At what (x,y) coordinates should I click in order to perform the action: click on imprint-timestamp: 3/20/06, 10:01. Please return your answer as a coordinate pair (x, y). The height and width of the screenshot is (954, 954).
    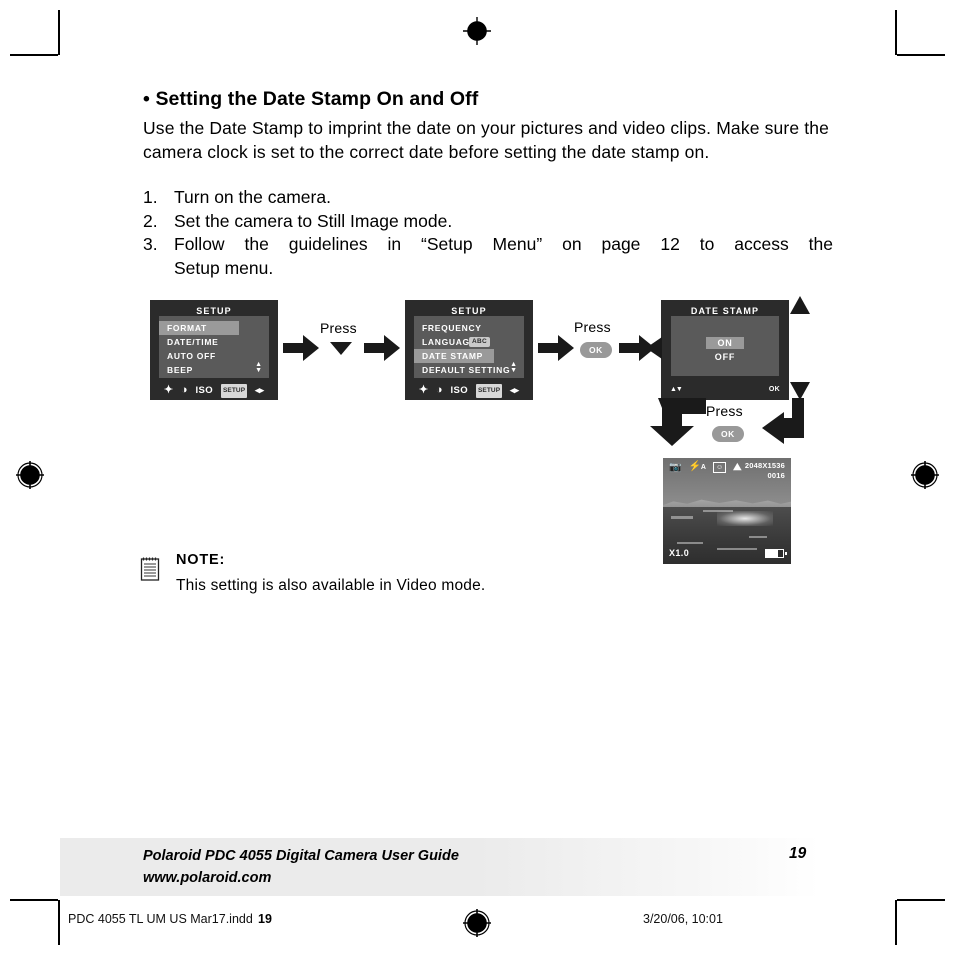
    Looking at the image, I should click on (683, 919).